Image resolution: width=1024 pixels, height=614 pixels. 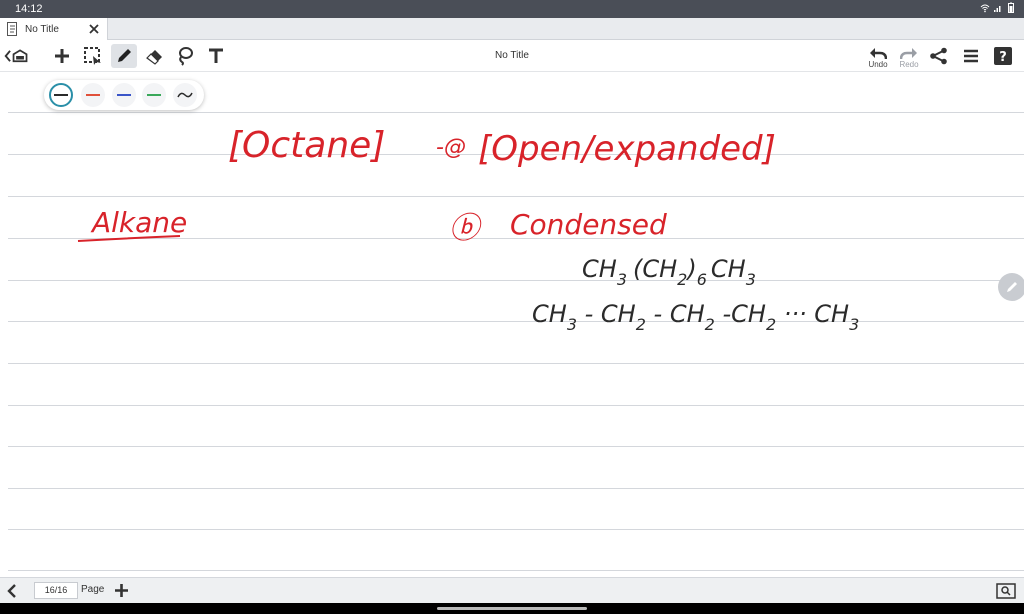 I want to click on battery-icon, so click(x=1011, y=7).